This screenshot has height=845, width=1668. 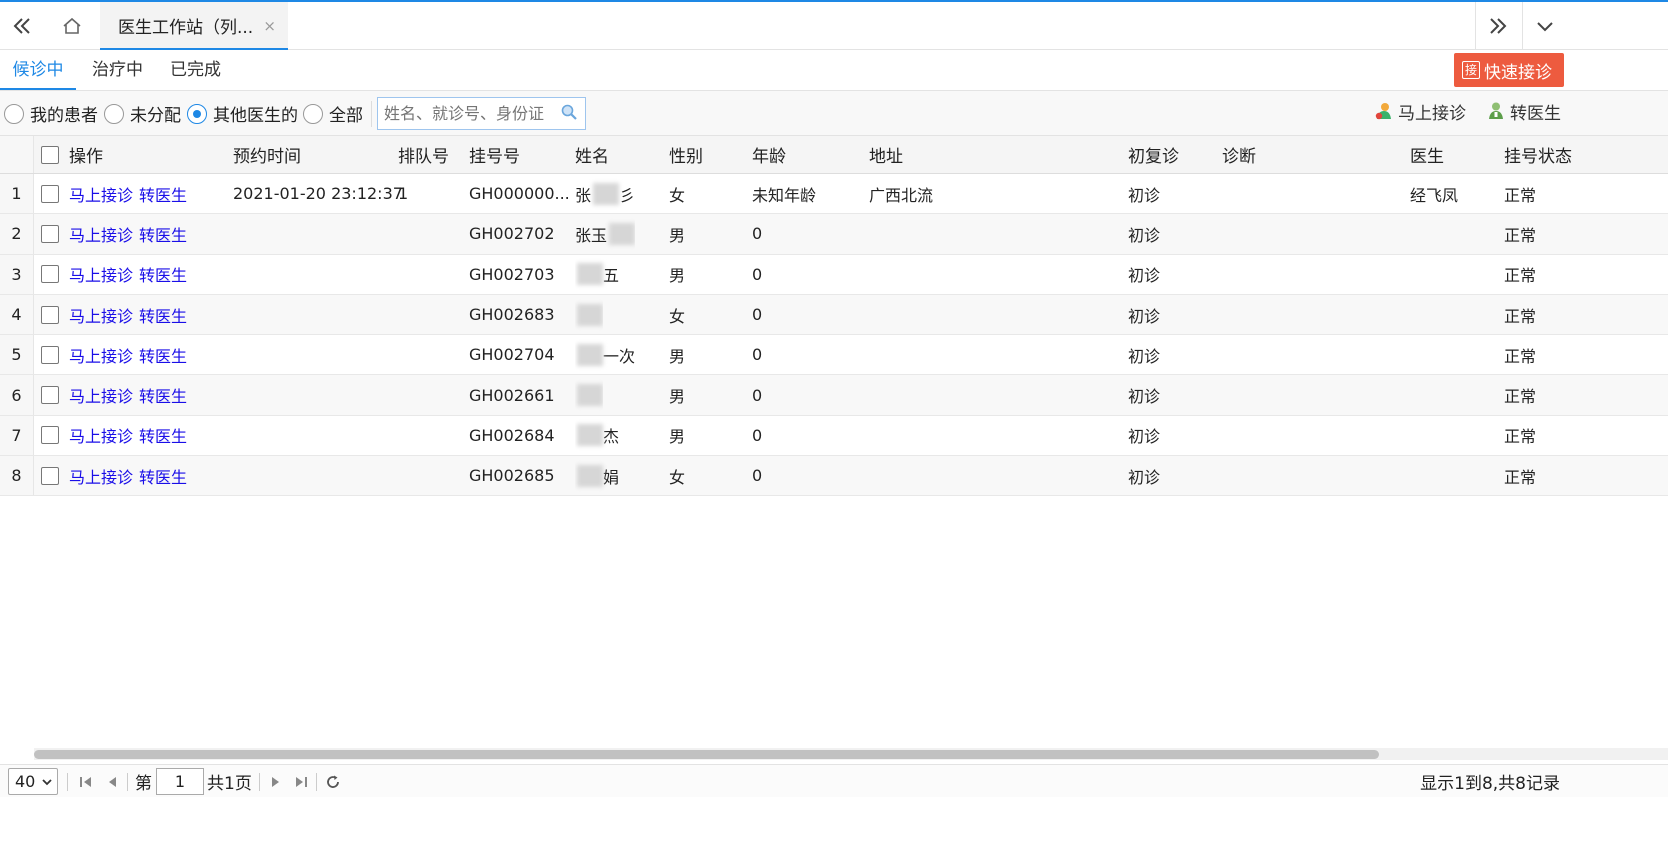 What do you see at coordinates (834, 355) in the screenshot?
I see `table-row: 5 马上接诊 转医生 GH002704 男 0 初诊 正常 一次` at bounding box center [834, 355].